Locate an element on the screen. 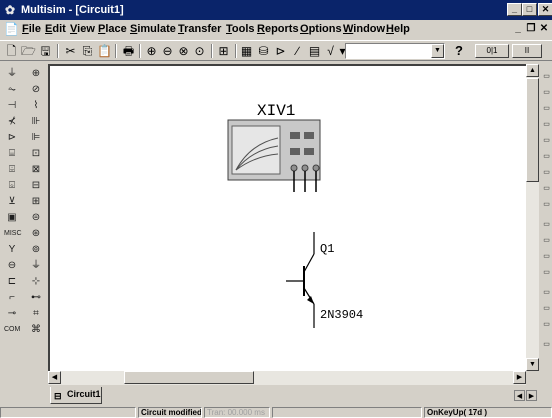 The height and width of the screenshot is (418, 552). zoom-out-icon: ⊖ is located at coordinates (167, 51).